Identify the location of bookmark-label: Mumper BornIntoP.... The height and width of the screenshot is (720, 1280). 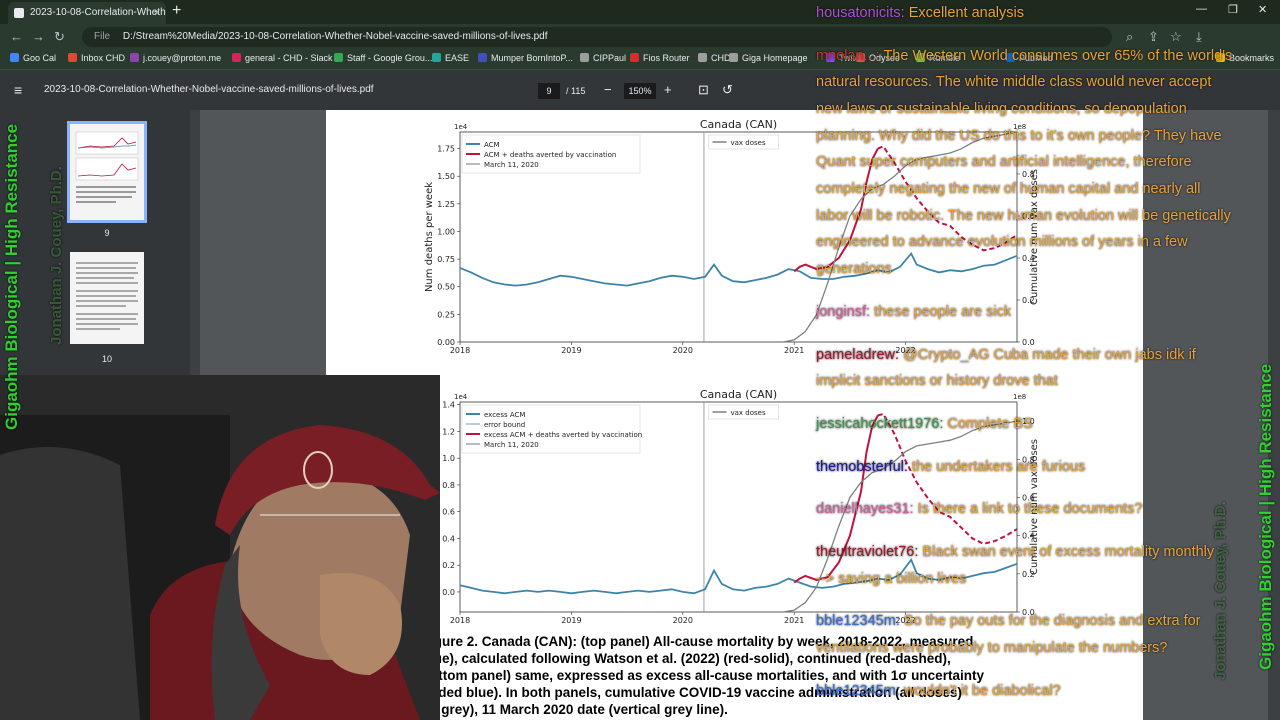
(532, 58).